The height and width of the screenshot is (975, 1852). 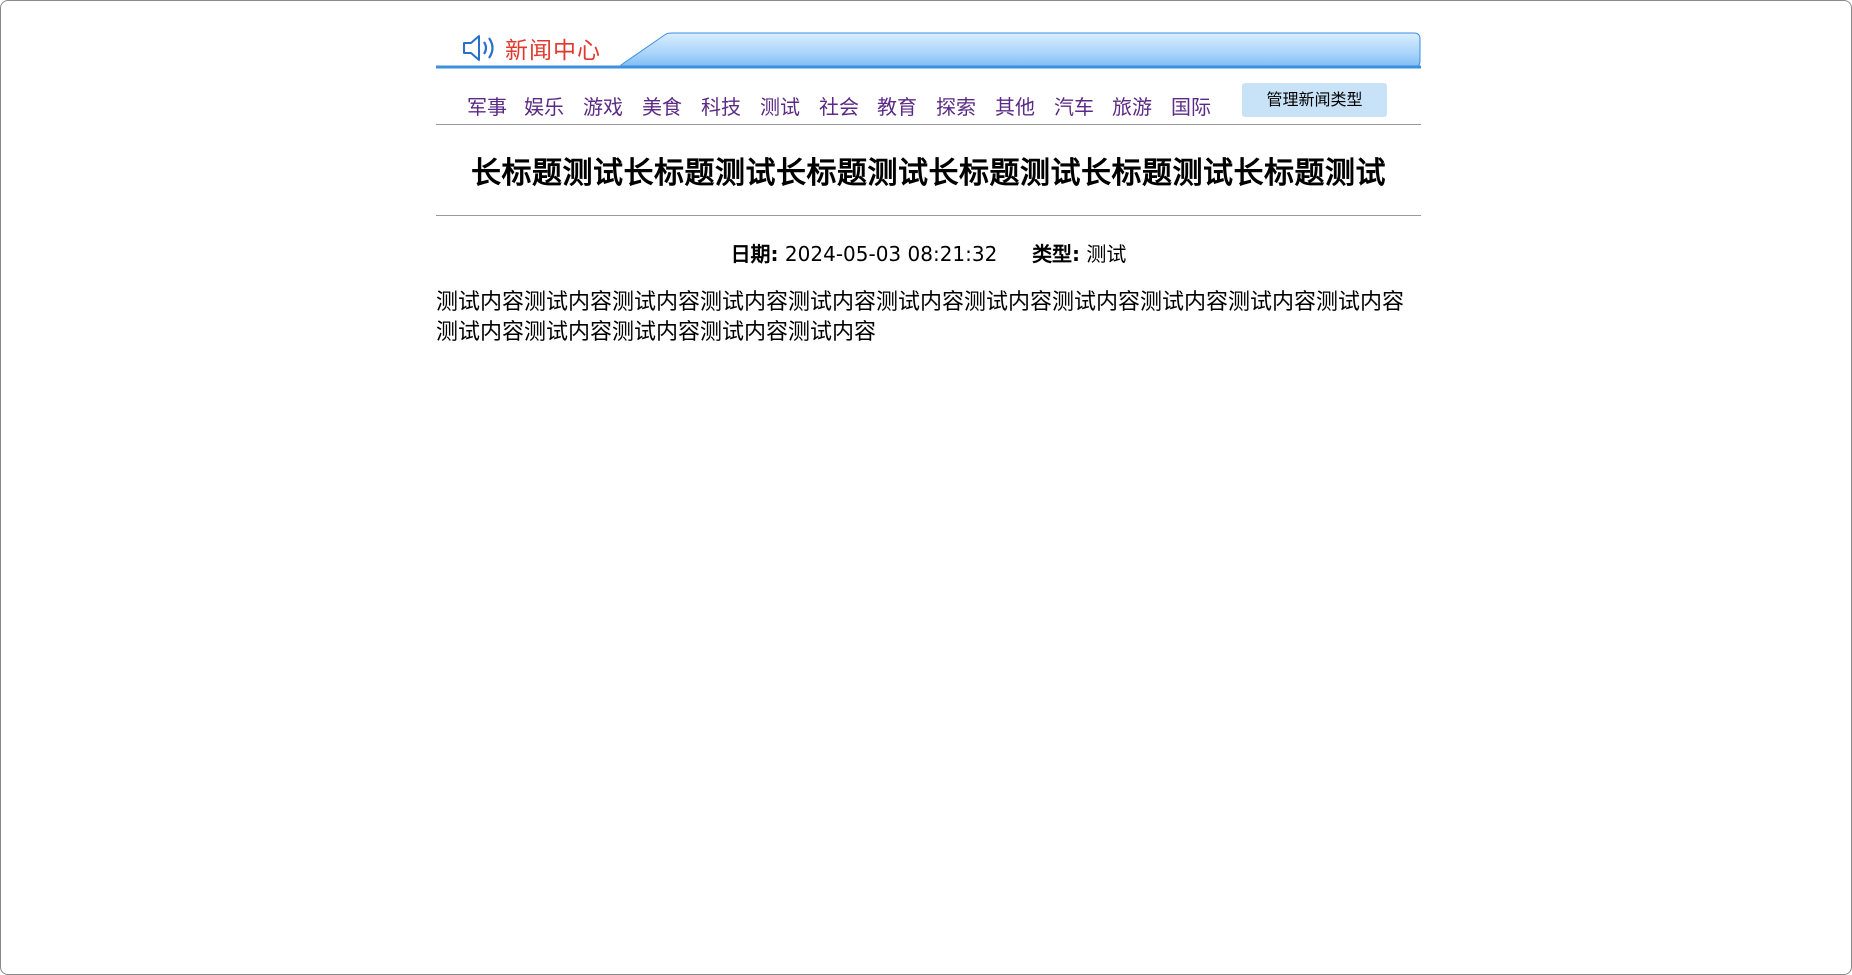 What do you see at coordinates (897, 105) in the screenshot?
I see `nav-item-education: 教育` at bounding box center [897, 105].